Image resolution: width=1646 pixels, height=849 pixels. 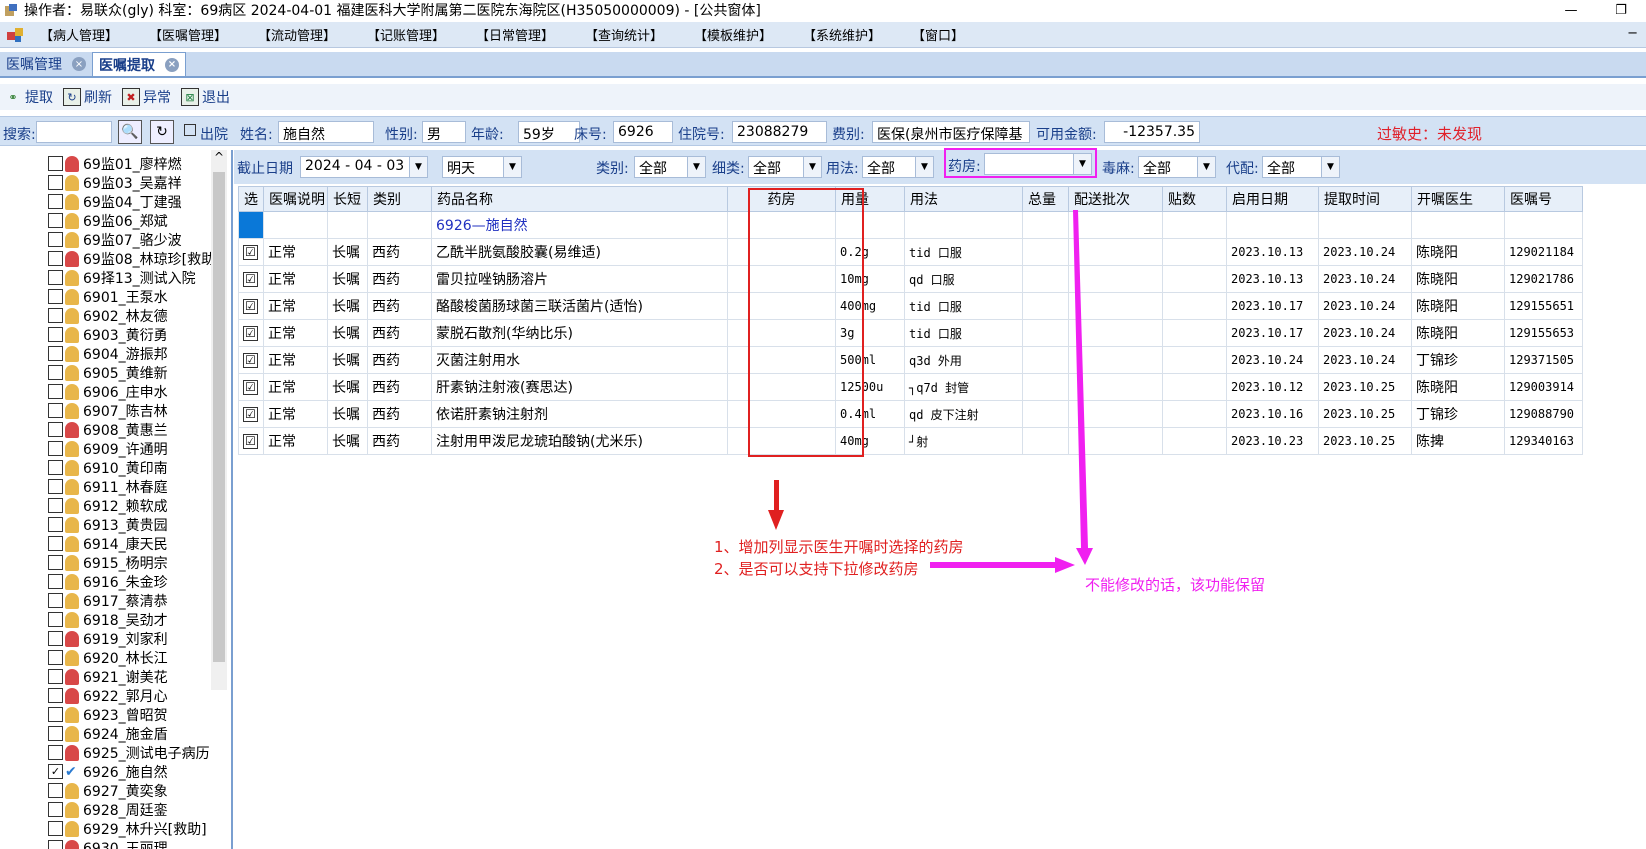 What do you see at coordinates (776, 505) in the screenshot?
I see `red-arrow-icon` at bounding box center [776, 505].